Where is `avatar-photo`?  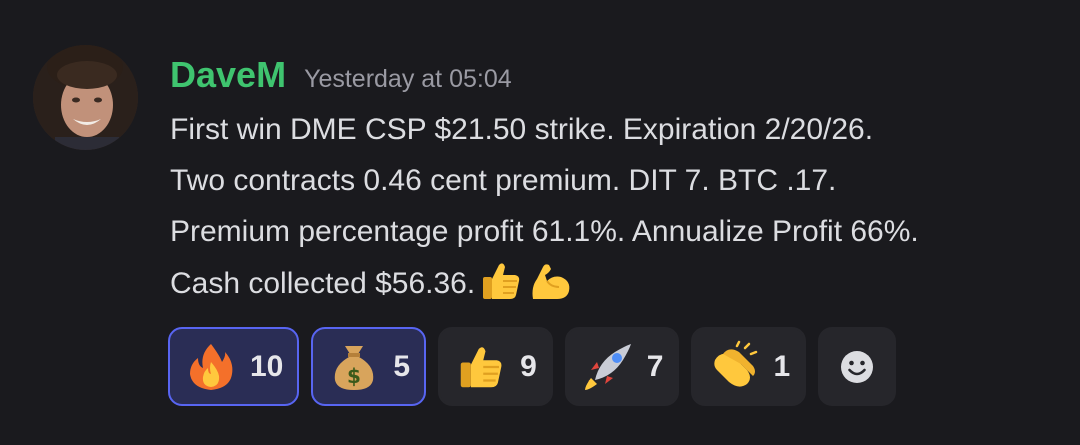 avatar-photo is located at coordinates (85, 97).